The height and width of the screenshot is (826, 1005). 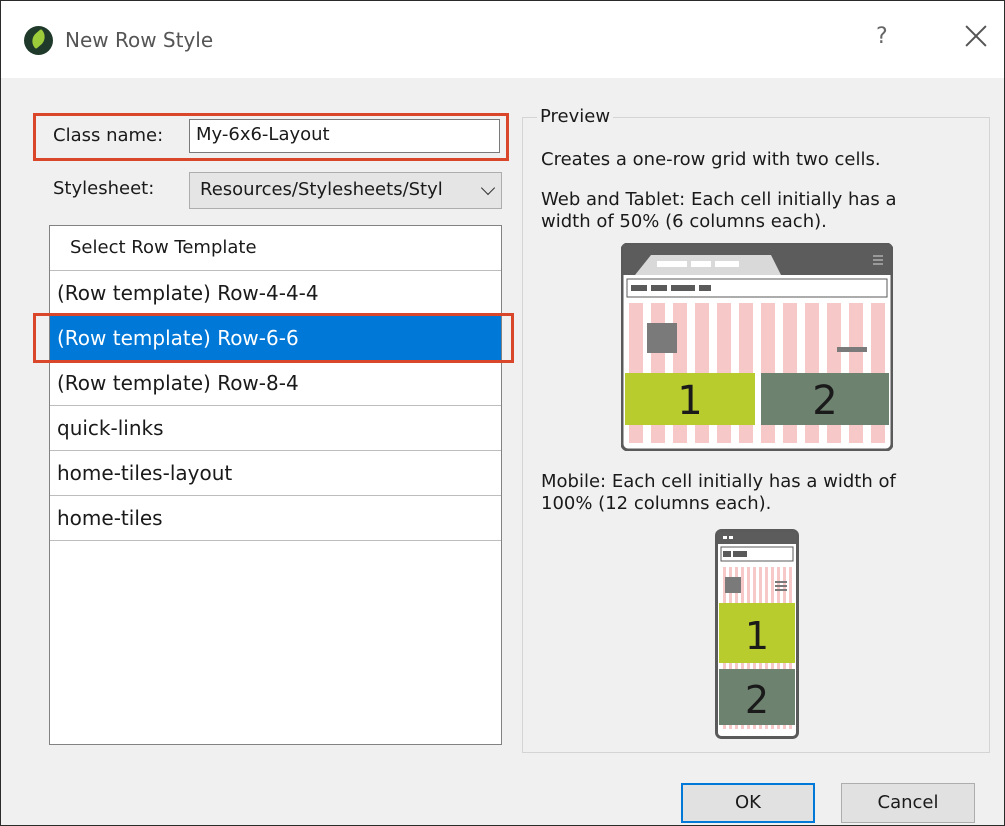 What do you see at coordinates (275, 428) in the screenshot?
I see `list-item: quick-links` at bounding box center [275, 428].